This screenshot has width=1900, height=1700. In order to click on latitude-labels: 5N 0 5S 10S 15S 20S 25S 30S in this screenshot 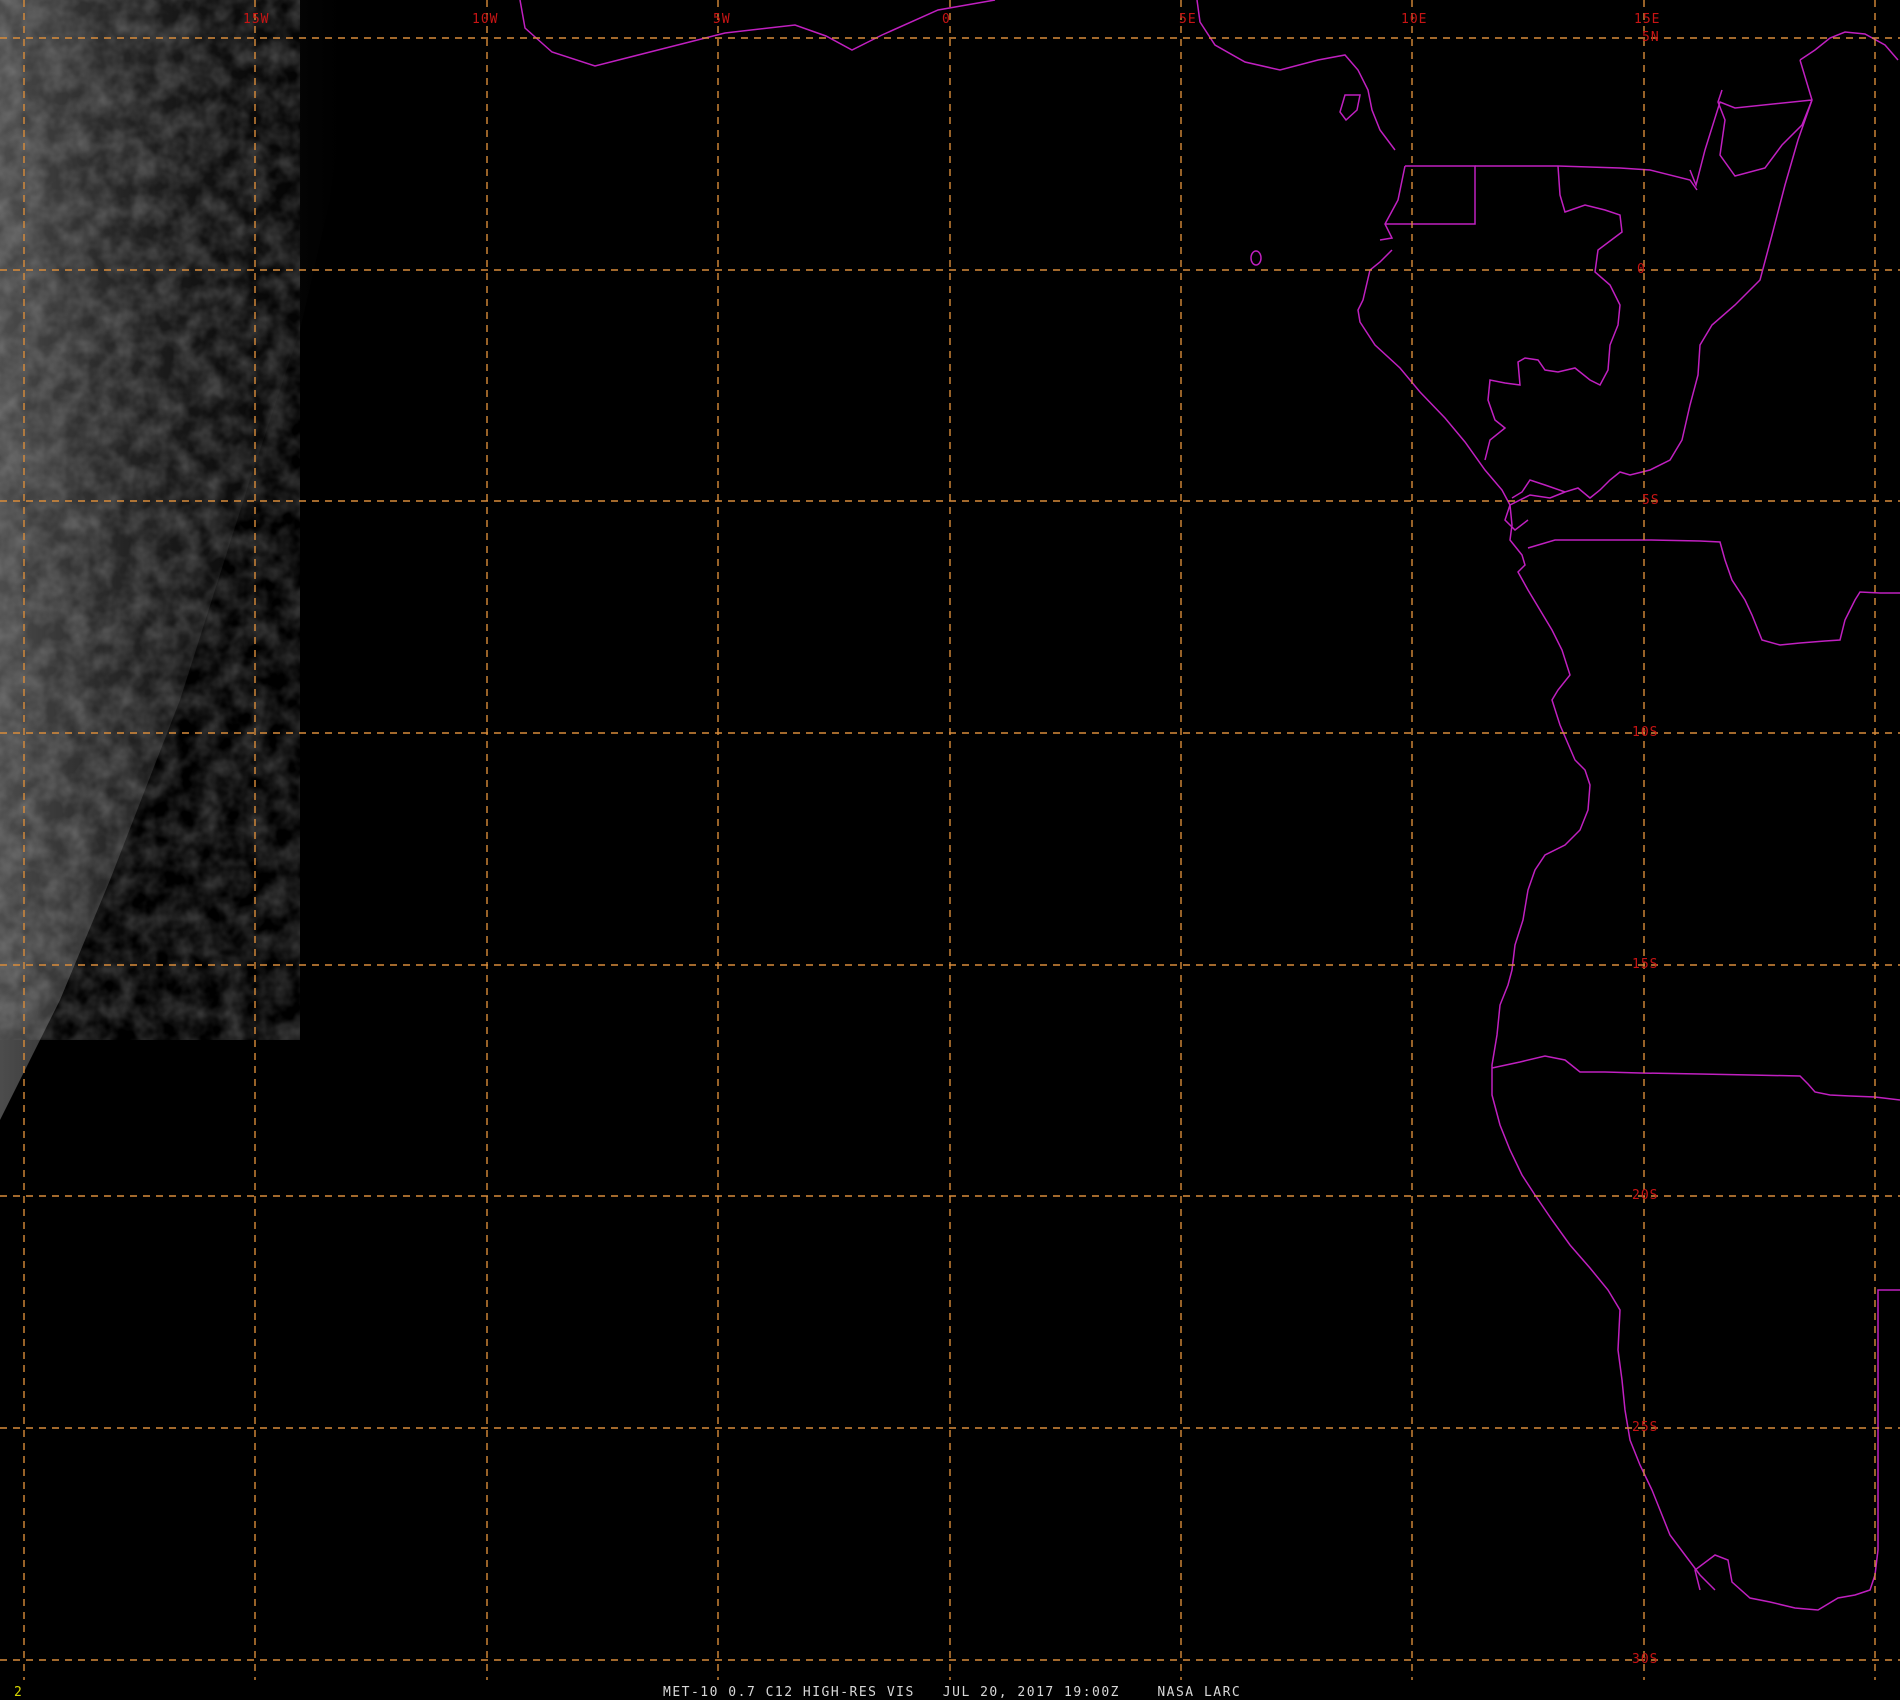, I will do `click(1646, 848)`.